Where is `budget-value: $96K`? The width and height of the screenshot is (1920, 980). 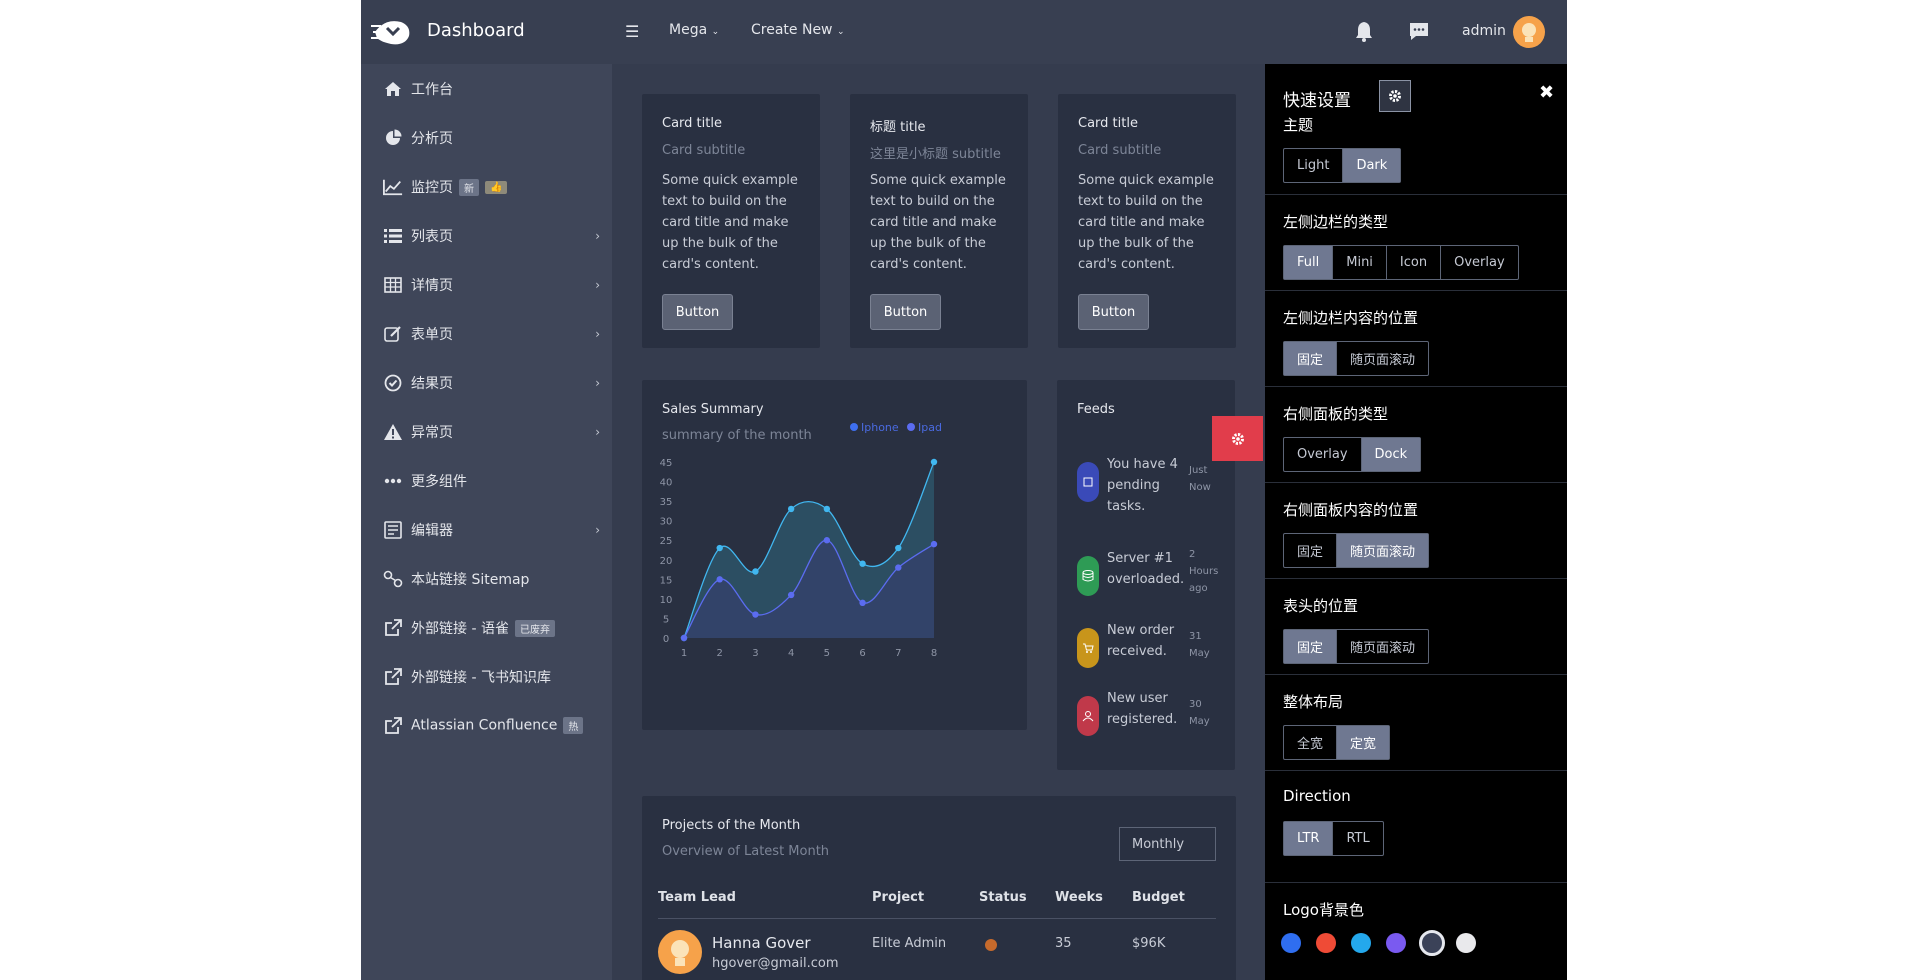 budget-value: $96K is located at coordinates (1149, 943).